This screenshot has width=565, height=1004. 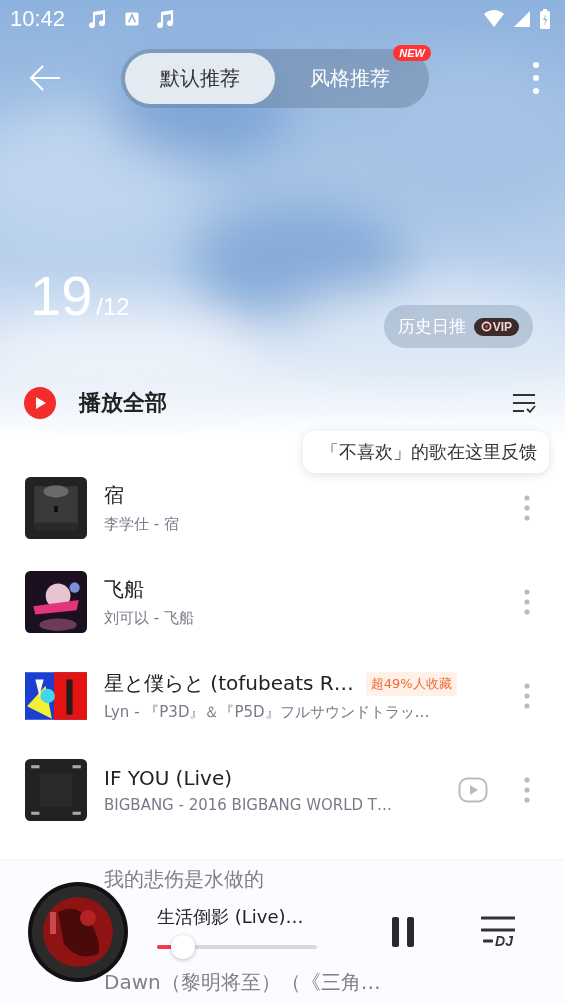 What do you see at coordinates (40, 403) in the screenshot?
I see `play-circle-icon` at bounding box center [40, 403].